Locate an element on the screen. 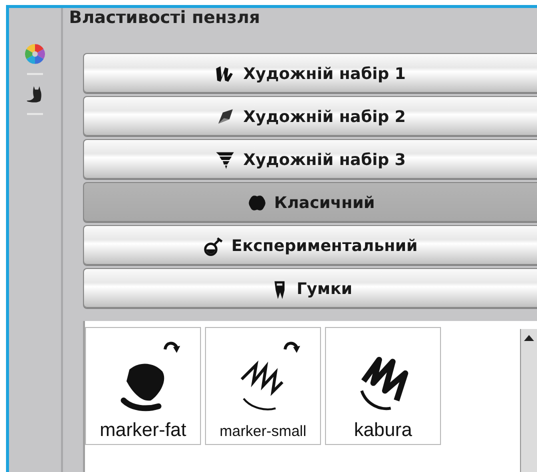 The height and width of the screenshot is (472, 537). brush-group-button: Художній набір 1 is located at coordinates (310, 73).